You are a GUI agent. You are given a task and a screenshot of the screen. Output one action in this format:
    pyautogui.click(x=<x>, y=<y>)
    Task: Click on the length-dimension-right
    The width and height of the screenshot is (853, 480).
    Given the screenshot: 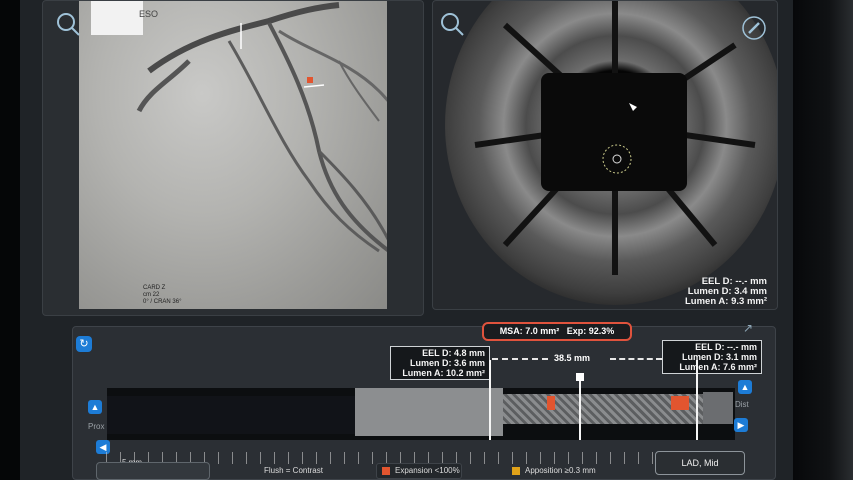 What is the action you would take?
    pyautogui.click(x=636, y=359)
    